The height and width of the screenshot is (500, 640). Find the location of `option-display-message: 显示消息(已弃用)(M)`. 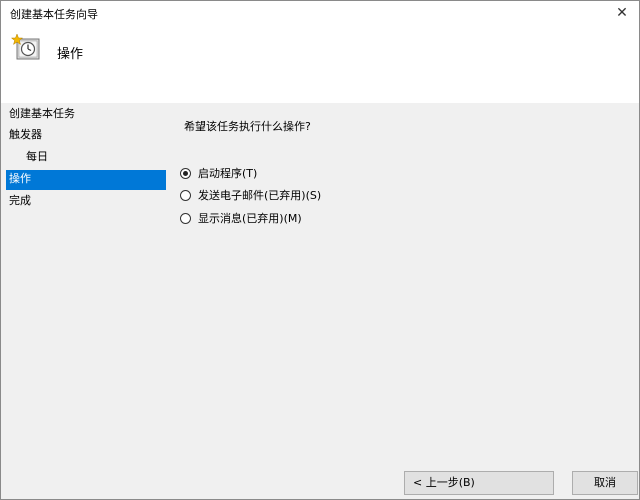

option-display-message: 显示消息(已弃用)(M) is located at coordinates (241, 218).